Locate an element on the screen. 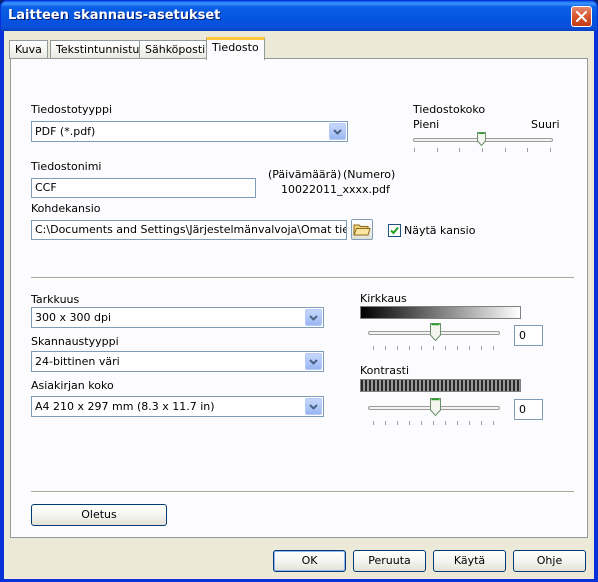 The height and width of the screenshot is (582, 598). button-label: Ohje is located at coordinates (549, 560).